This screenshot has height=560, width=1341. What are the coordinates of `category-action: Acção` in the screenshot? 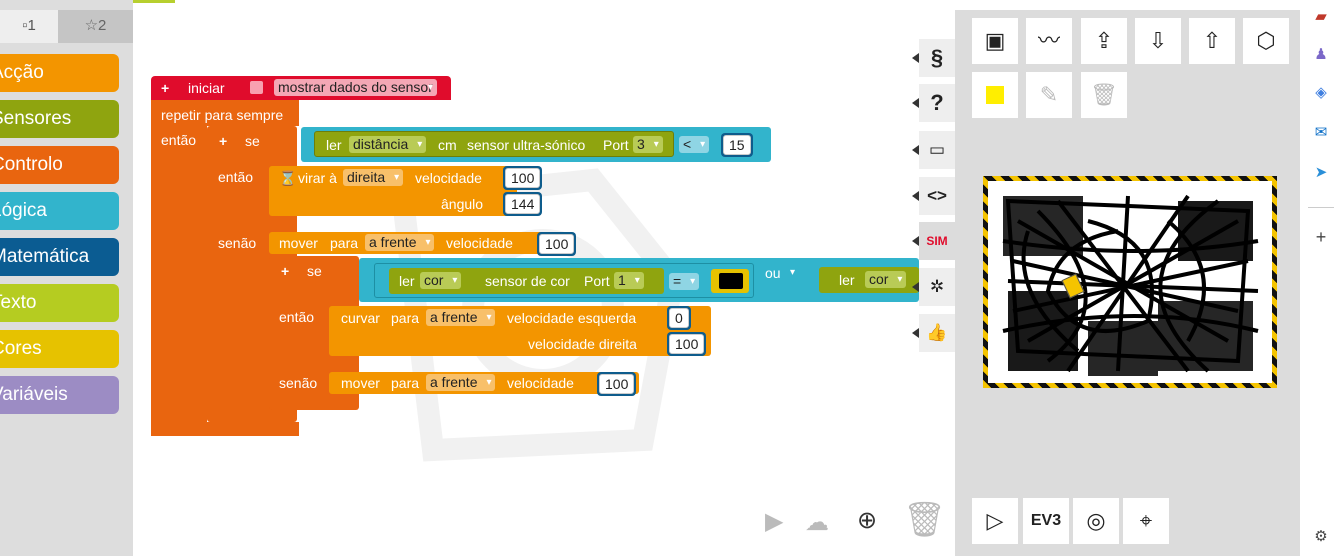 It's located at (59, 73).